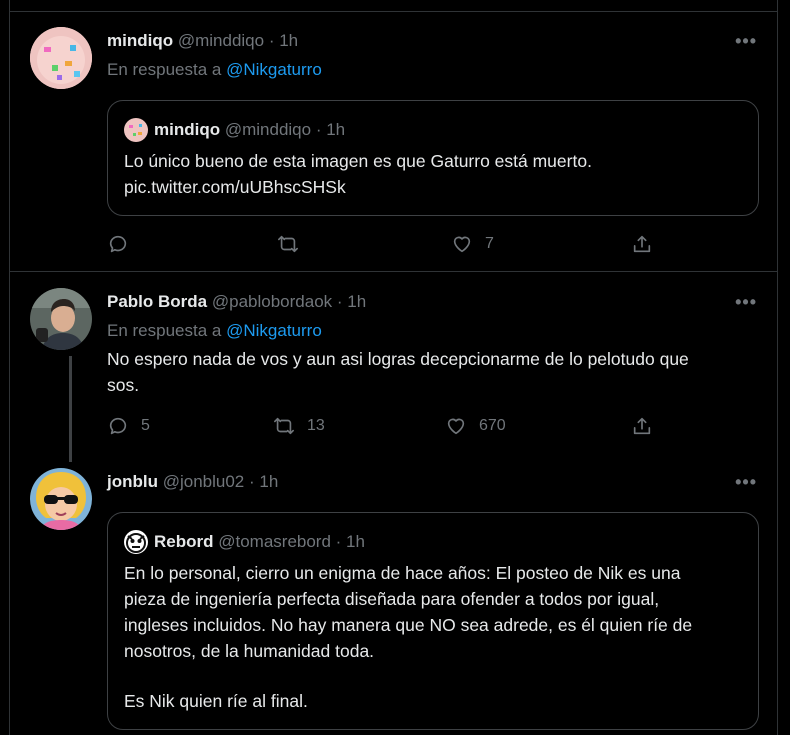 The image size is (790, 735). What do you see at coordinates (387, 244) in the screenshot?
I see `tweet-actions: 7` at bounding box center [387, 244].